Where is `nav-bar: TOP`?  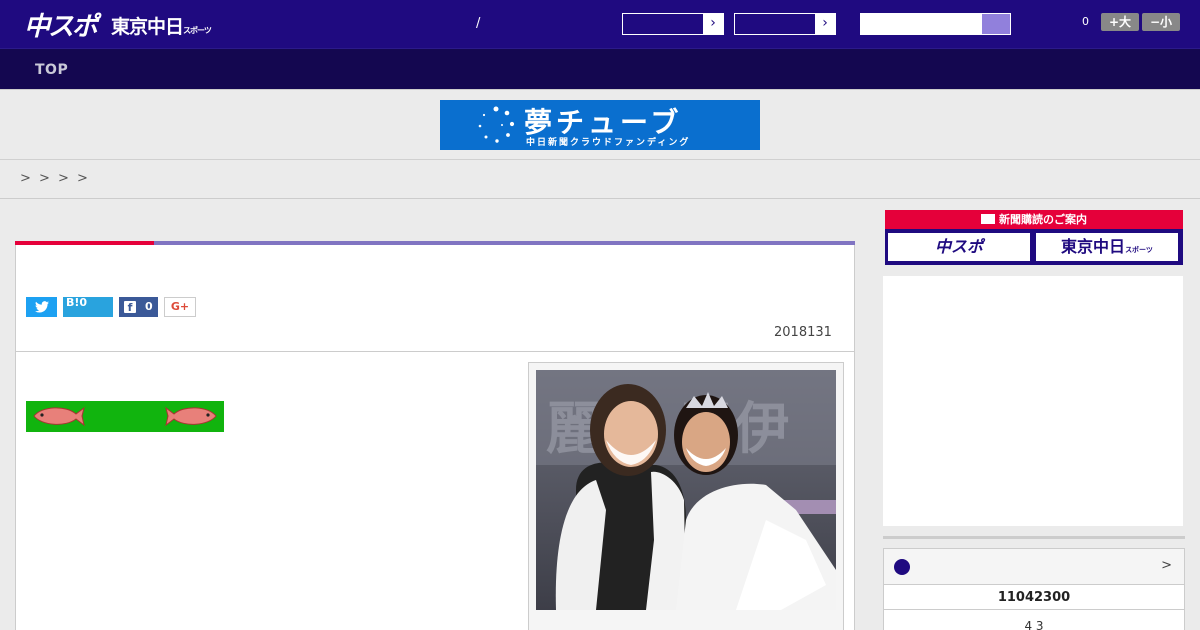 nav-bar: TOP is located at coordinates (600, 68).